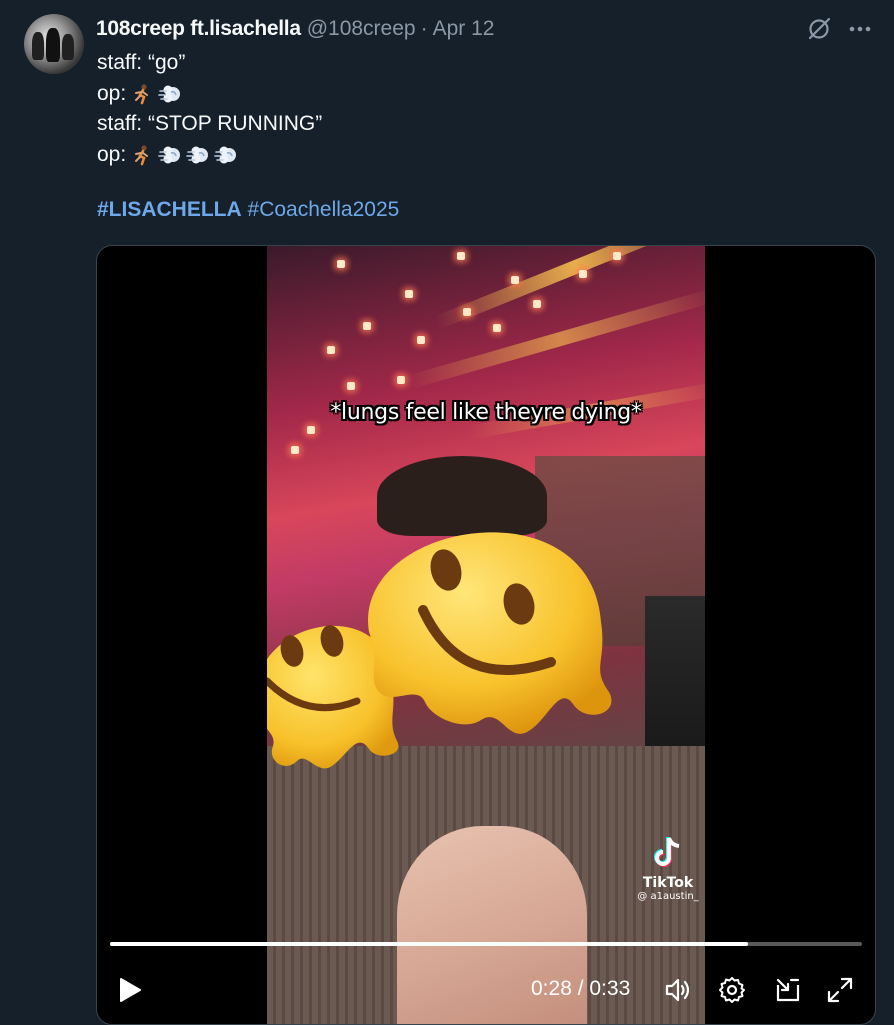  I want to click on play-button, so click(130, 992).